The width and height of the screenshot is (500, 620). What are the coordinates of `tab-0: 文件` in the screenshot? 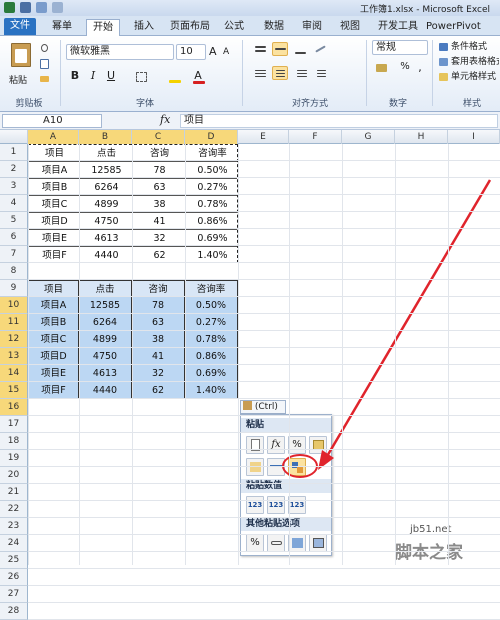 It's located at (20, 26).